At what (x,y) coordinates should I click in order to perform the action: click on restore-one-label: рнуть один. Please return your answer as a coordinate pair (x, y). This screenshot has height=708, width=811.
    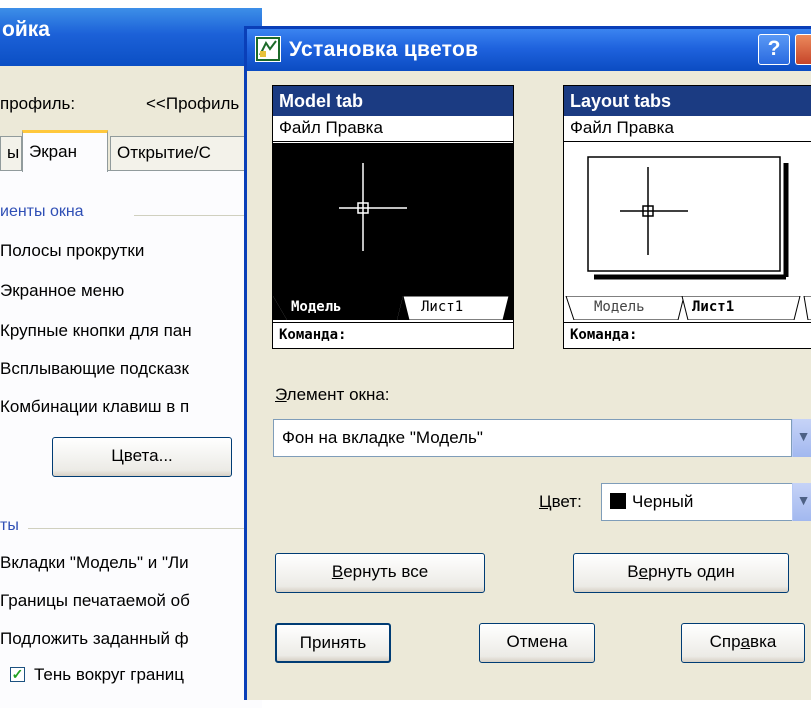
    Looking at the image, I should click on (691, 571).